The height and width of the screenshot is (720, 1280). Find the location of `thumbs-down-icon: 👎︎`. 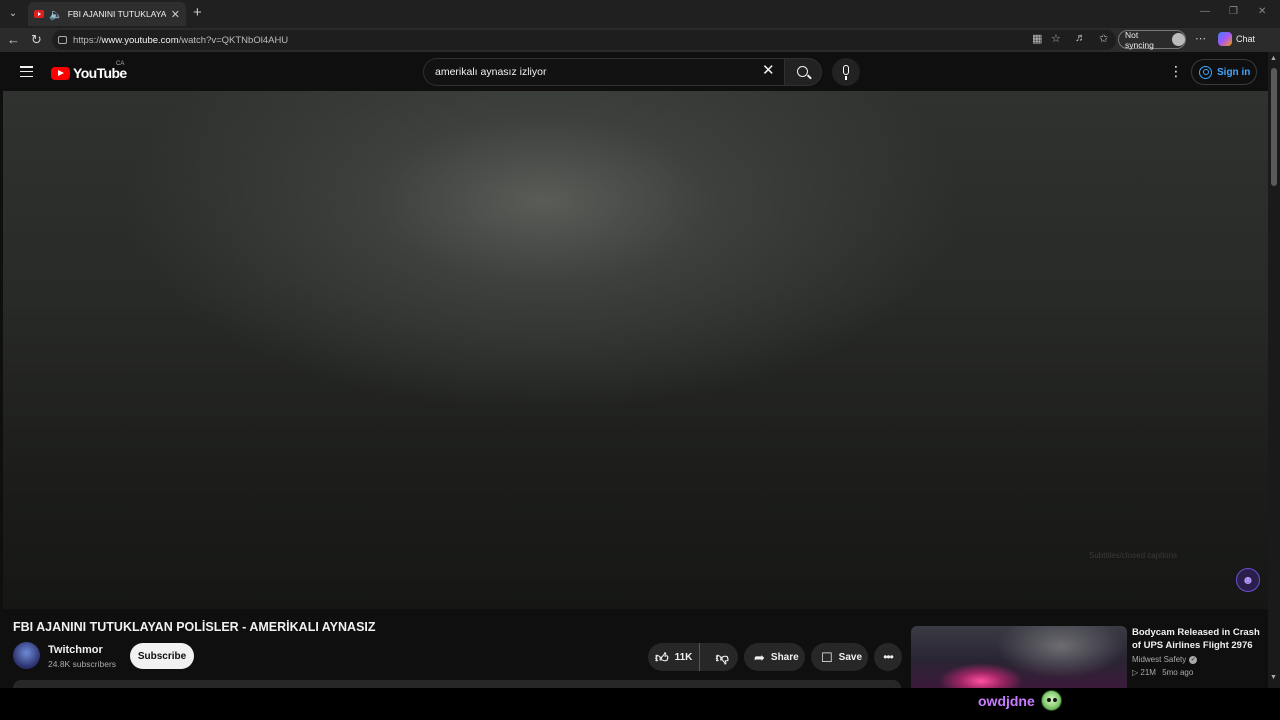

thumbs-down-icon: 👎︎ is located at coordinates (722, 657).